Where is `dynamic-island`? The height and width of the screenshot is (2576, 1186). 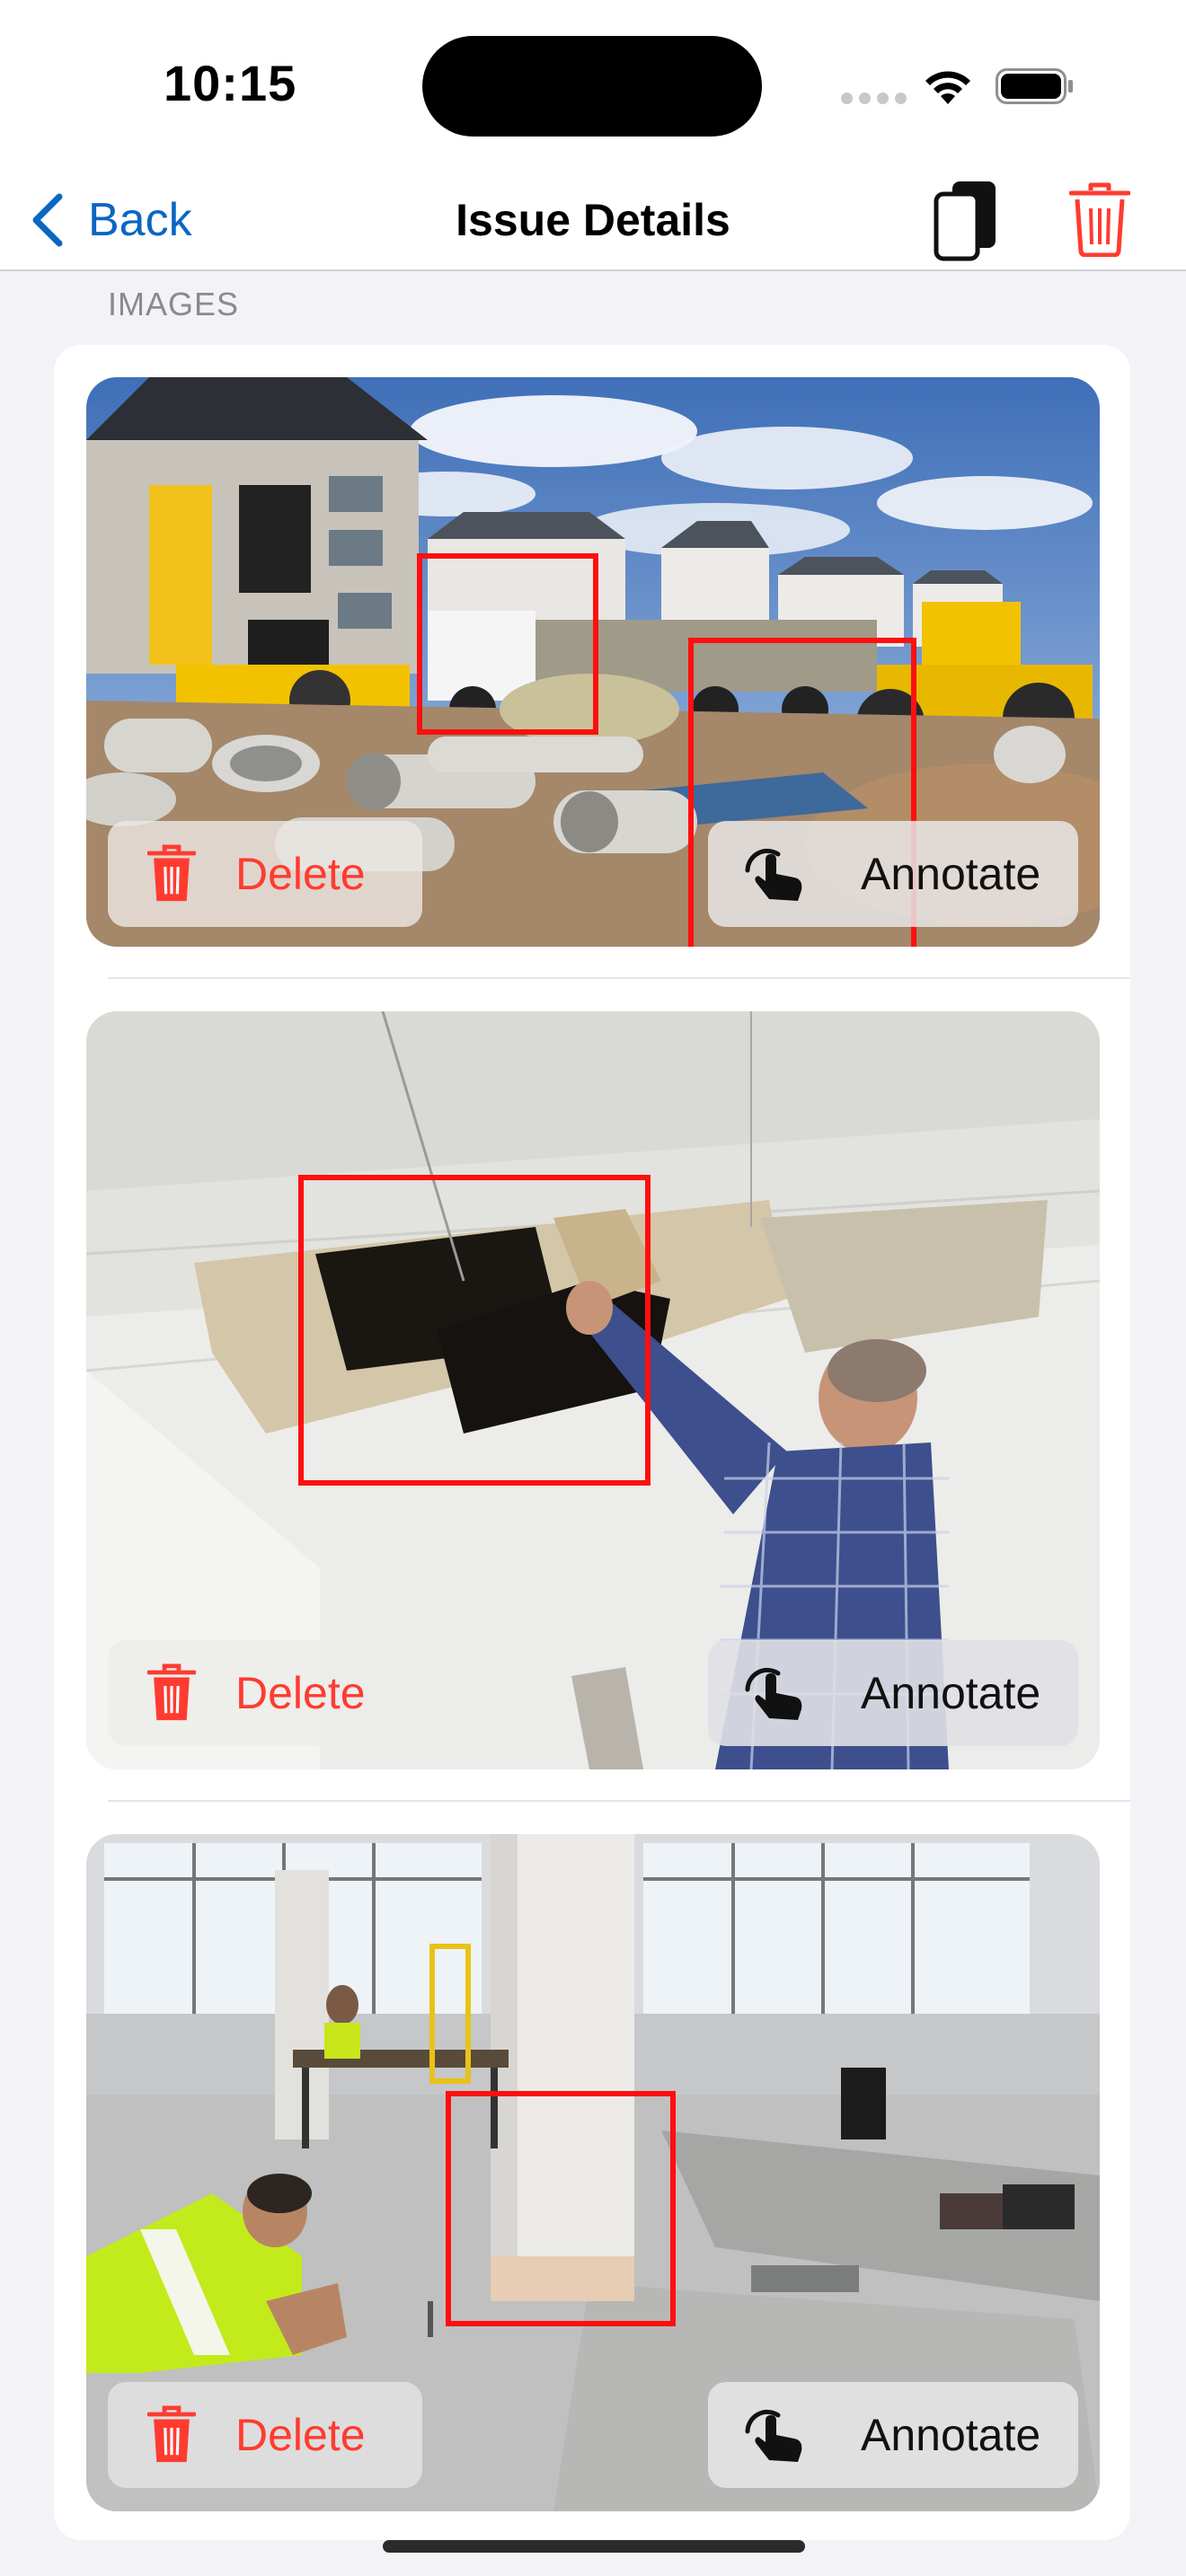
dynamic-island is located at coordinates (592, 86).